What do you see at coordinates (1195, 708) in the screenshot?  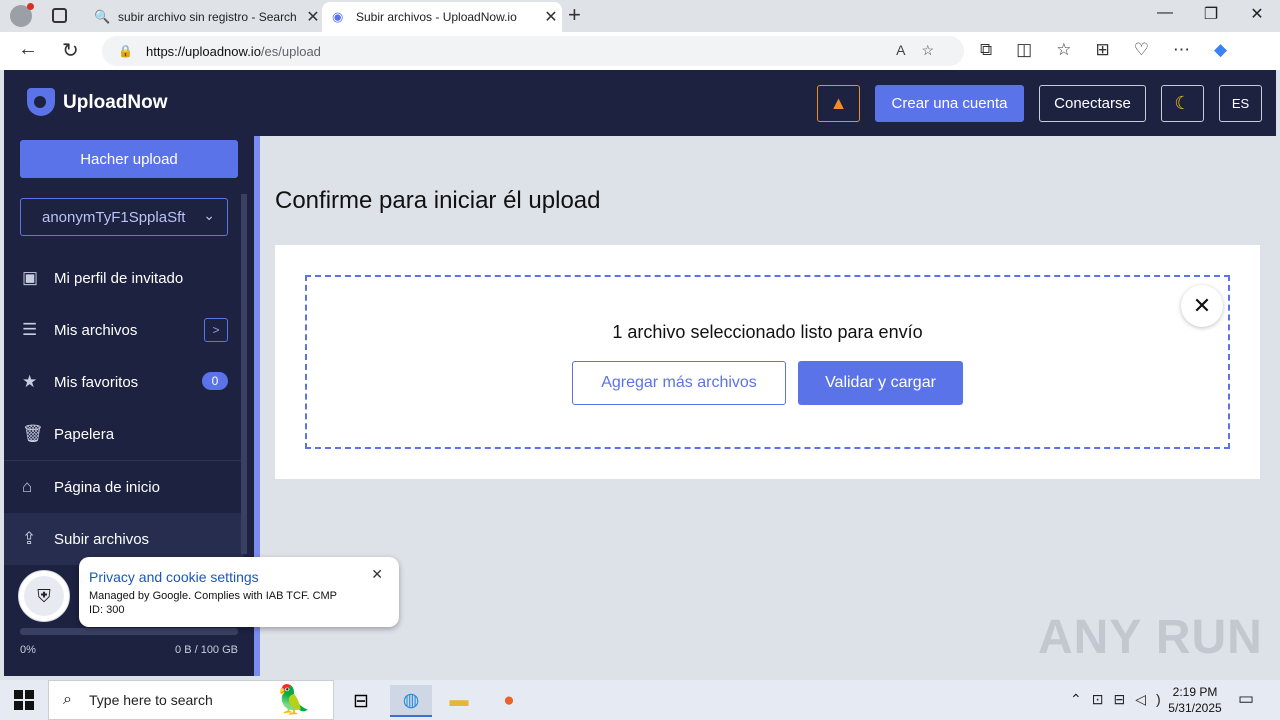 I see `clock-date: 5/31/2025` at bounding box center [1195, 708].